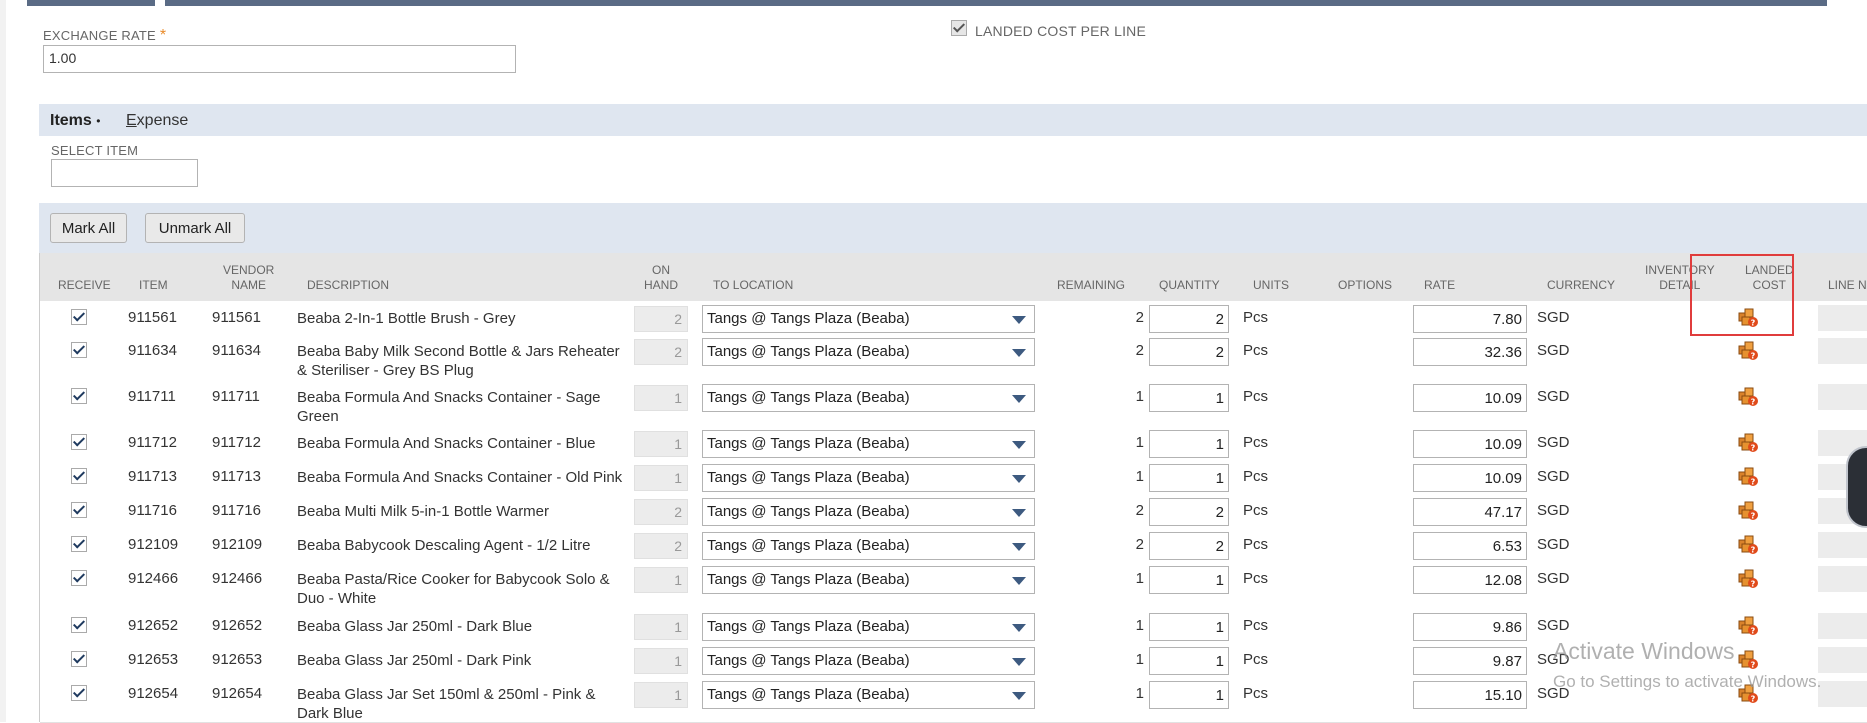  What do you see at coordinates (1139, 544) in the screenshot?
I see `remaining-cell: 2` at bounding box center [1139, 544].